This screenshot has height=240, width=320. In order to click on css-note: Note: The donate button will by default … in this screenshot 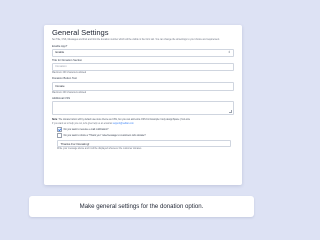, I will do `click(121, 119)`.